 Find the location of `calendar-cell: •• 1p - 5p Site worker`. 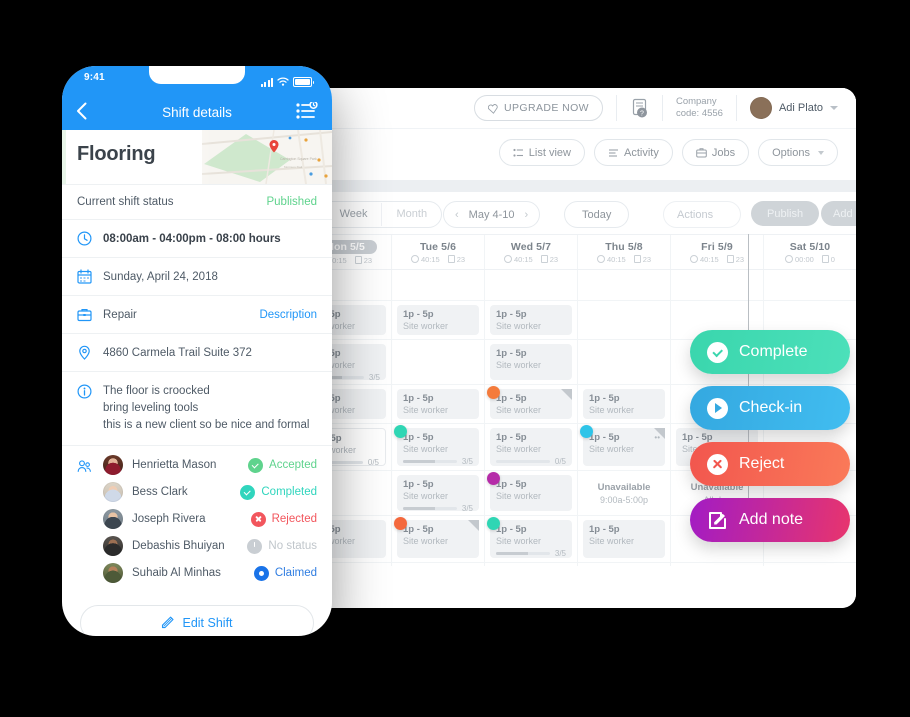

calendar-cell: •• 1p - 5p Site worker is located at coordinates (624, 447).